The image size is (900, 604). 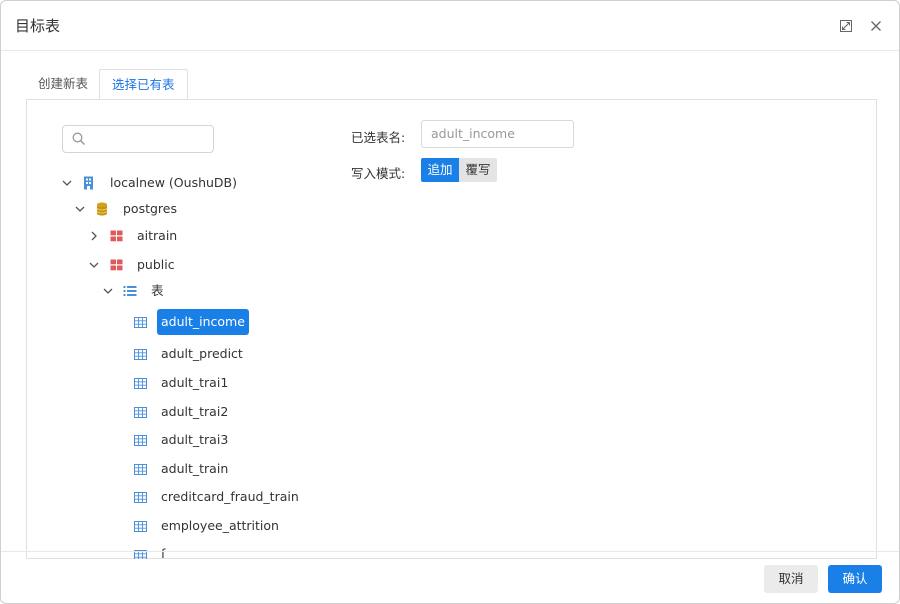 I want to click on tree-leaf-employee-attrition: employee_attrition, so click(x=208, y=526).